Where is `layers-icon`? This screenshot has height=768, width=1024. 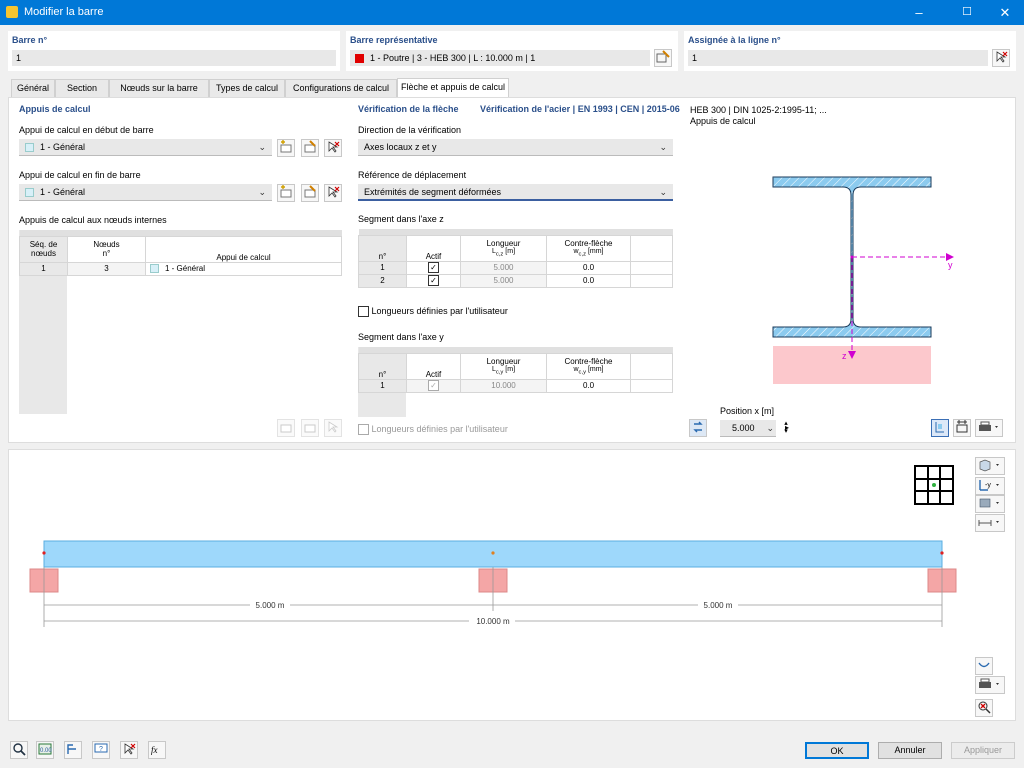
layers-icon is located at coordinates (989, 503).